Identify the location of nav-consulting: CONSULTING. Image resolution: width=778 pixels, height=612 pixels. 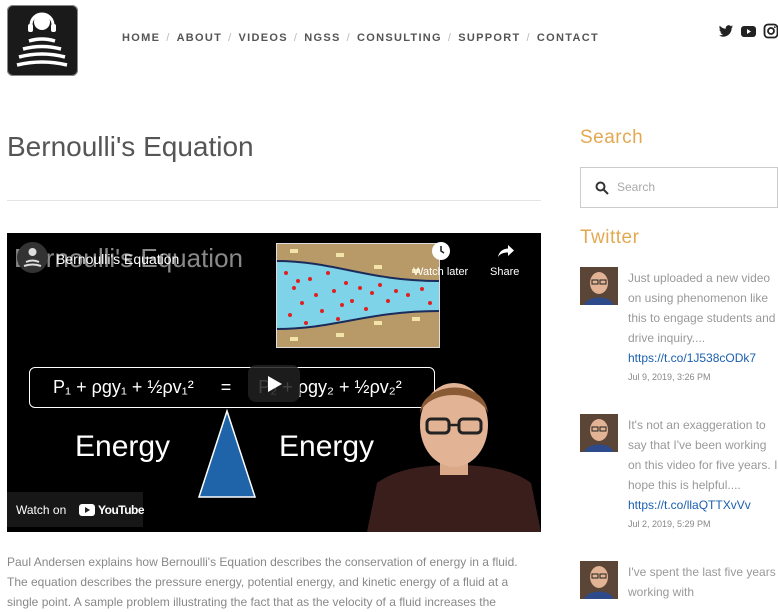
(399, 38).